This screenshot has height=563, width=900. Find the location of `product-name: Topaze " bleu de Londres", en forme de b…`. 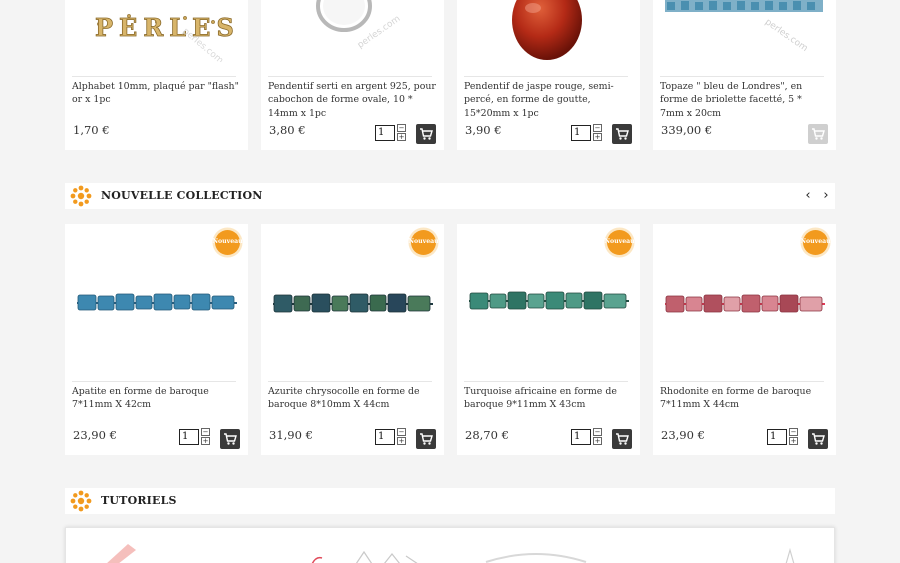

product-name: Topaze " bleu de Londres", en forme de b… is located at coordinates (744, 100).